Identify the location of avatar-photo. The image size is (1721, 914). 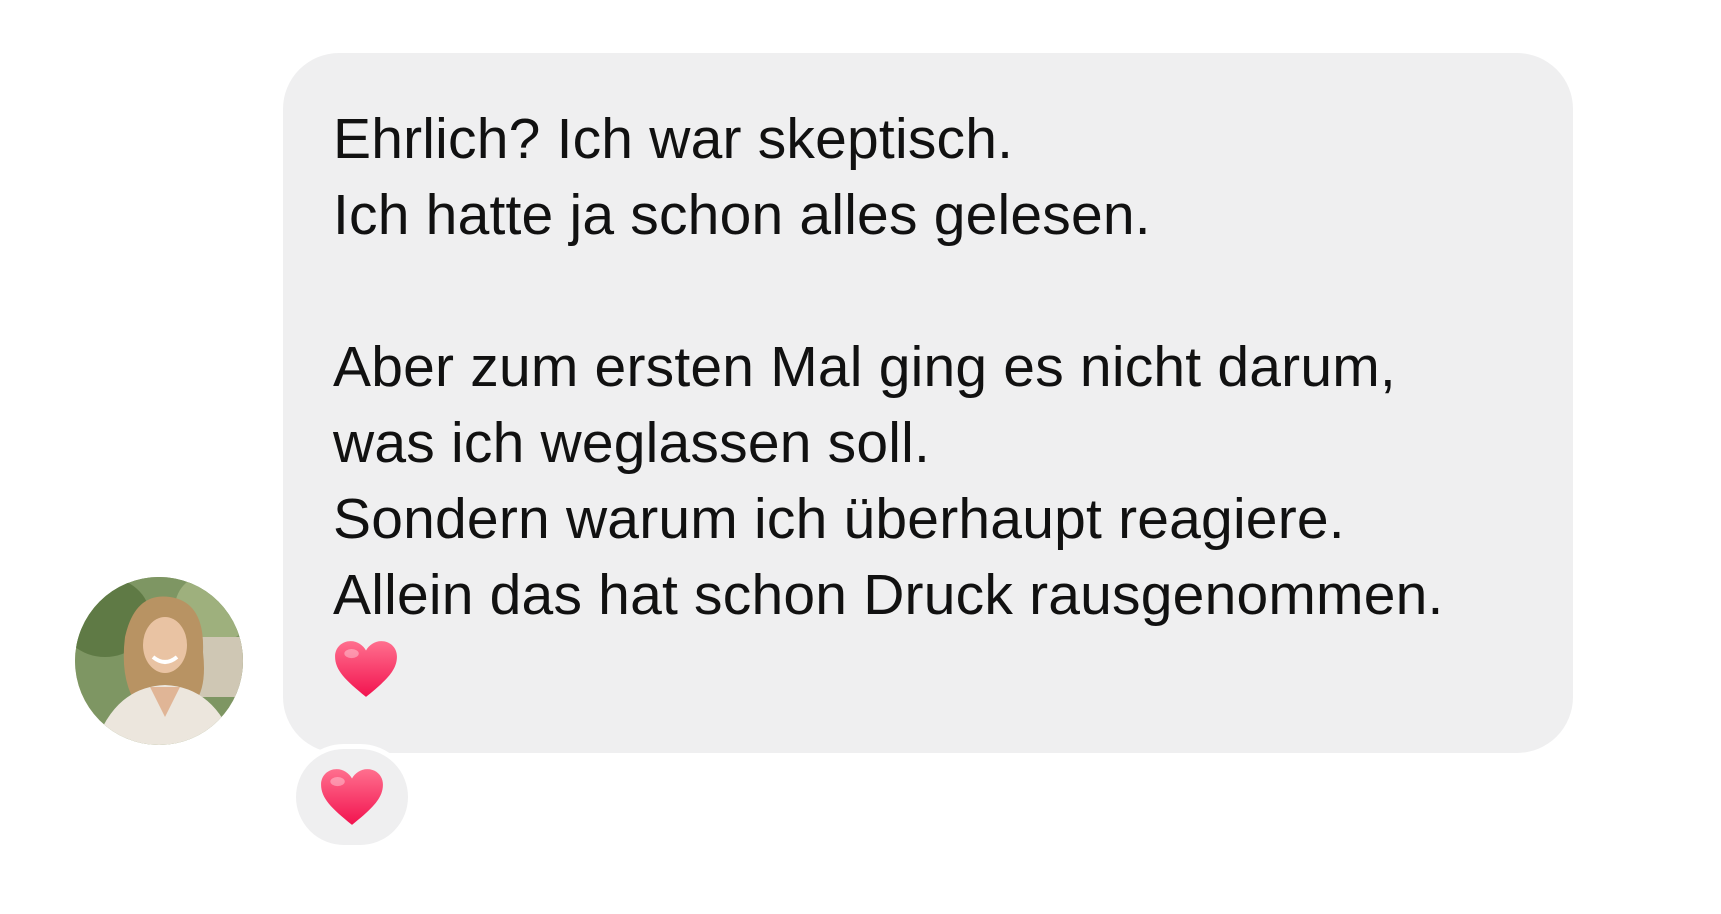
(159, 661).